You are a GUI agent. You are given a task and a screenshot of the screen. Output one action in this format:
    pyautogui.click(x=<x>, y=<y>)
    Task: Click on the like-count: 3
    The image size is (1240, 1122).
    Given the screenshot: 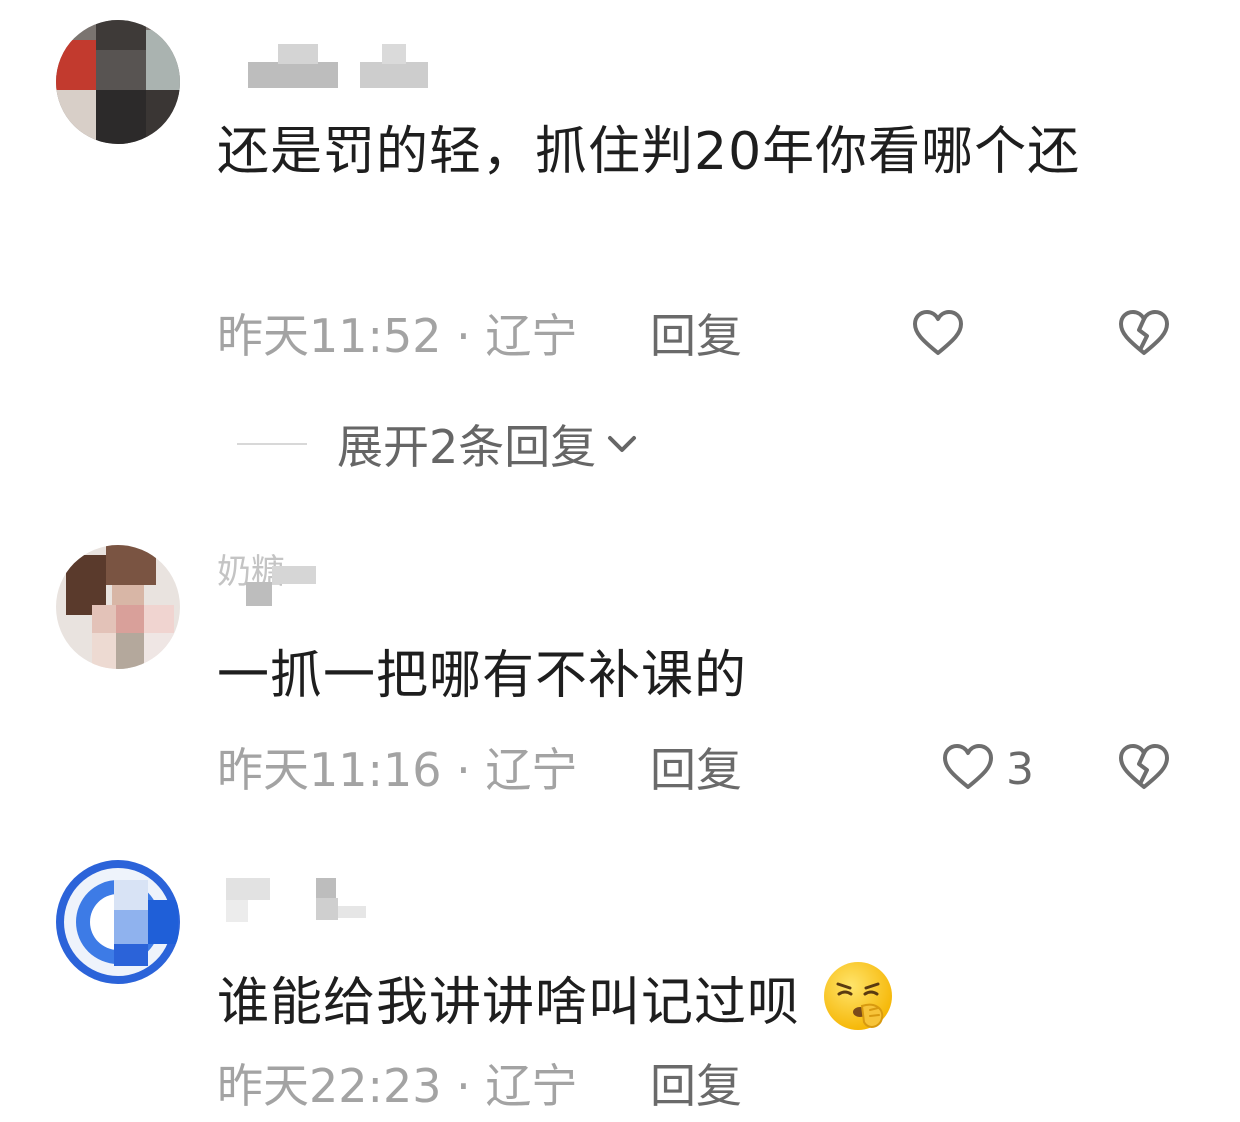 What is the action you would take?
    pyautogui.click(x=1020, y=769)
    